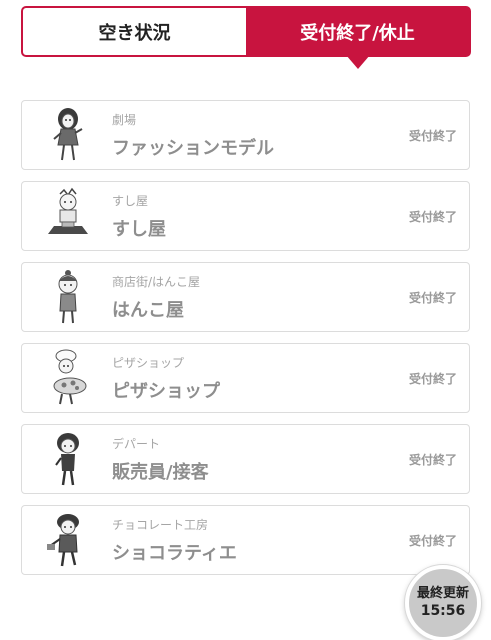 This screenshot has width=491, height=640. What do you see at coordinates (130, 200) in the screenshot?
I see `store-category: すし屋` at bounding box center [130, 200].